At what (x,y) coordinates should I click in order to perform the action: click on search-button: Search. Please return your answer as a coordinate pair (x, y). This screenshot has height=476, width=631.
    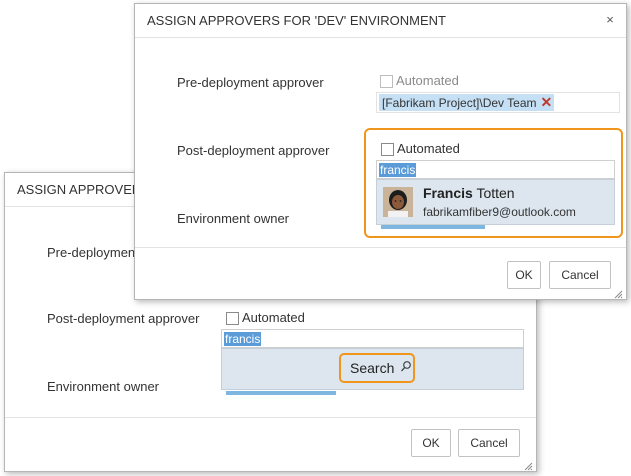
    Looking at the image, I should click on (377, 368).